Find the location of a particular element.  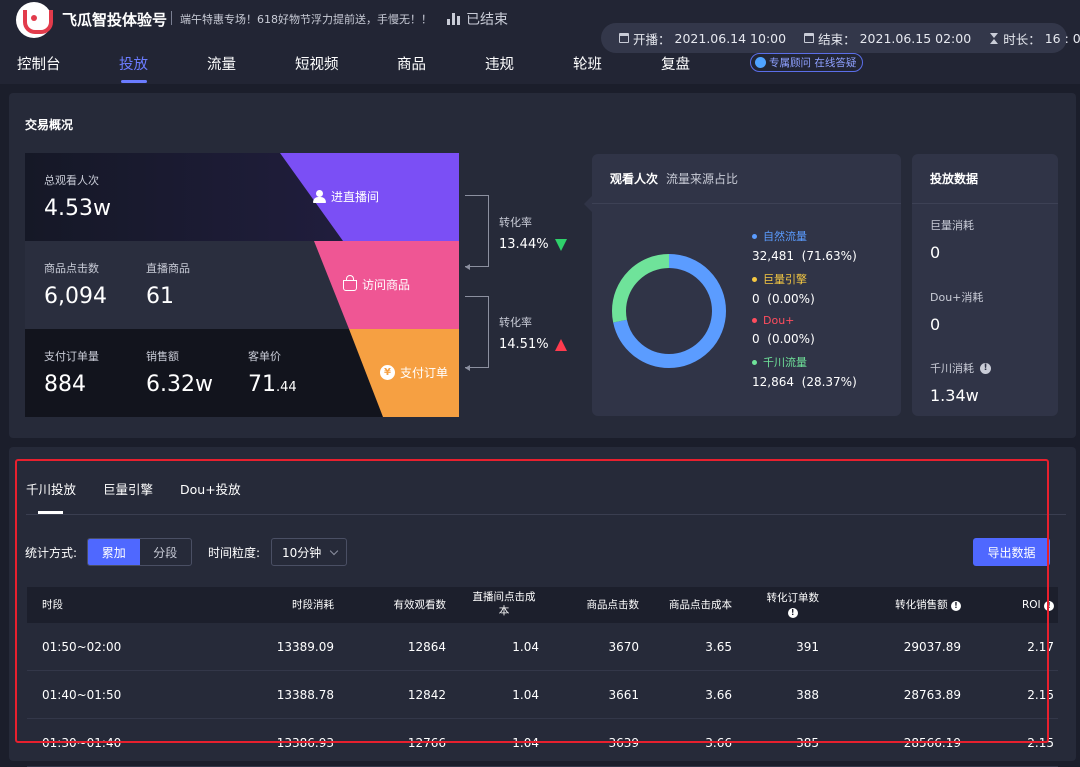

funnel-label-enter-live: 进直播间 is located at coordinates (346, 196).